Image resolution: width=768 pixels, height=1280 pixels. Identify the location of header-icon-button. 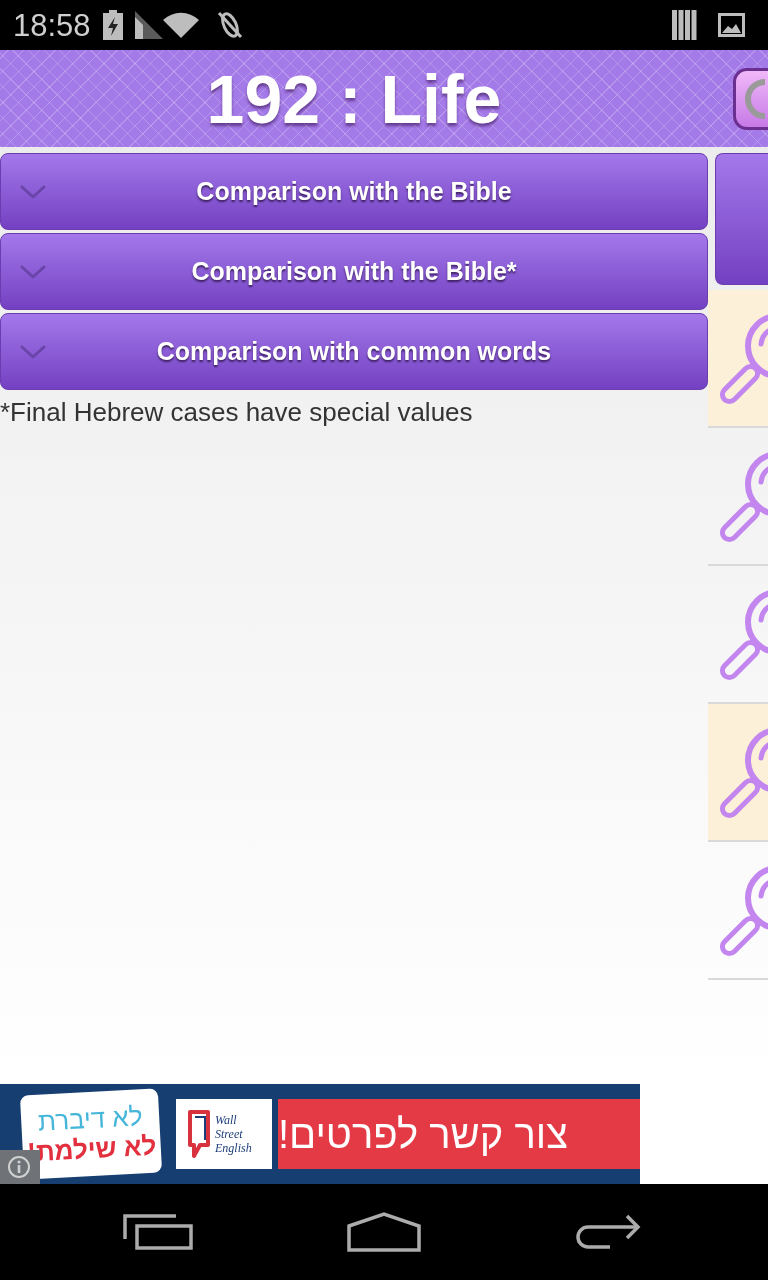
(750, 99).